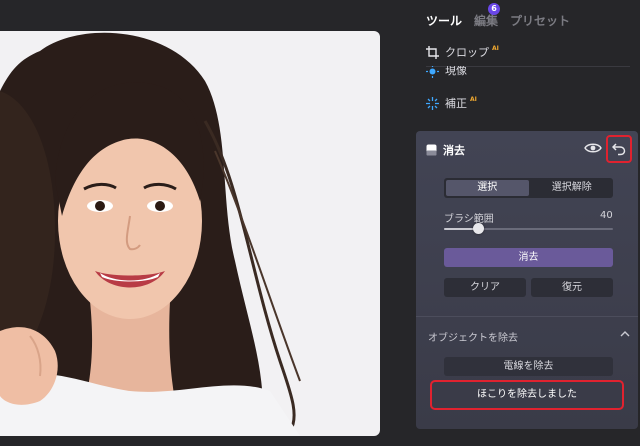 The width and height of the screenshot is (640, 446). Describe the element at coordinates (528, 366) in the screenshot. I see `remove-wires-button: 電線を除去` at that location.